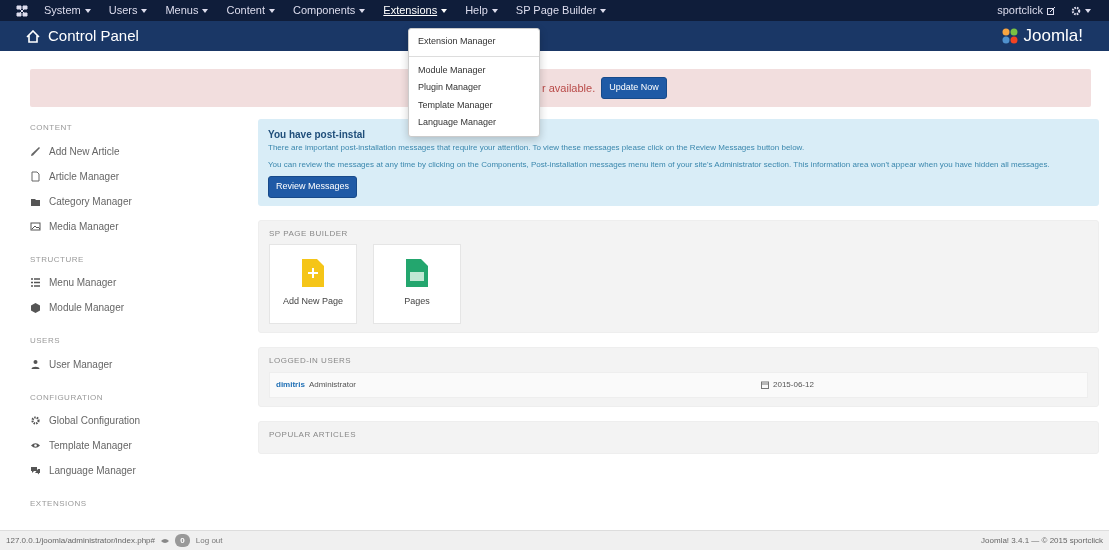 The image size is (1109, 550). I want to click on pencil-icon, so click(35, 151).